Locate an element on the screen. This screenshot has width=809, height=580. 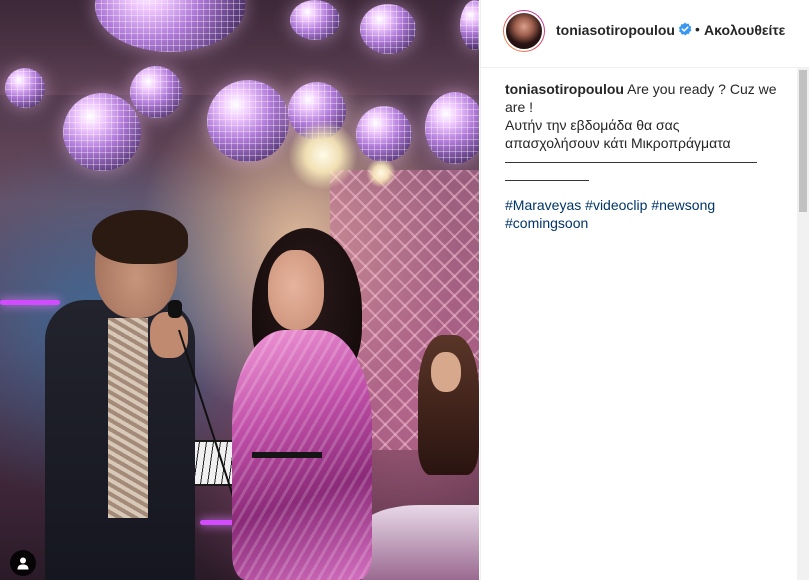
hashtag-link: #Maraveyas is located at coordinates (543, 205).